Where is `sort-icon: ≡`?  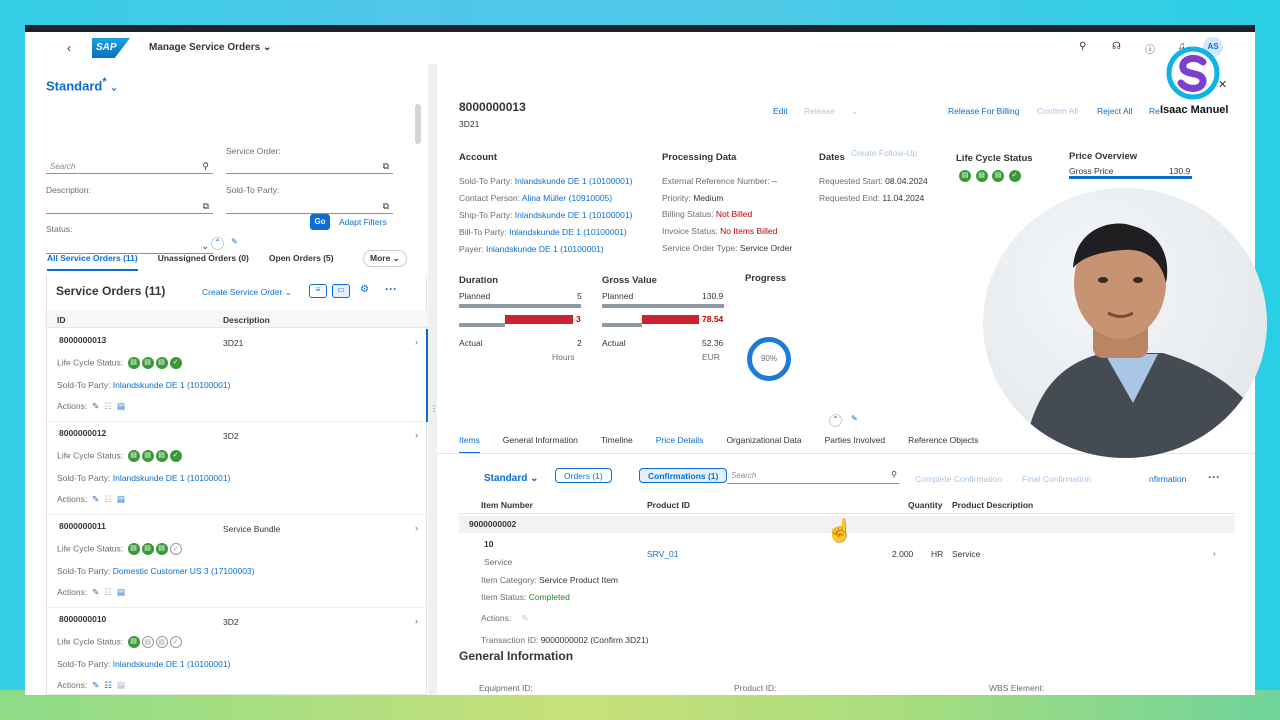 sort-icon: ≡ is located at coordinates (318, 291).